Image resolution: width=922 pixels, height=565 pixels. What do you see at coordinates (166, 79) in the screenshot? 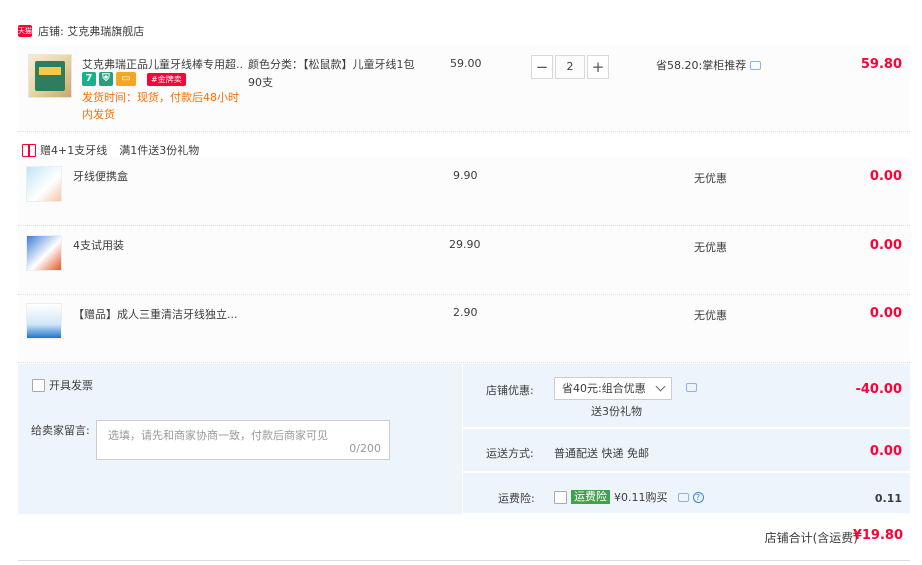
I see `gold-seller-badge: #金牌卖` at bounding box center [166, 79].